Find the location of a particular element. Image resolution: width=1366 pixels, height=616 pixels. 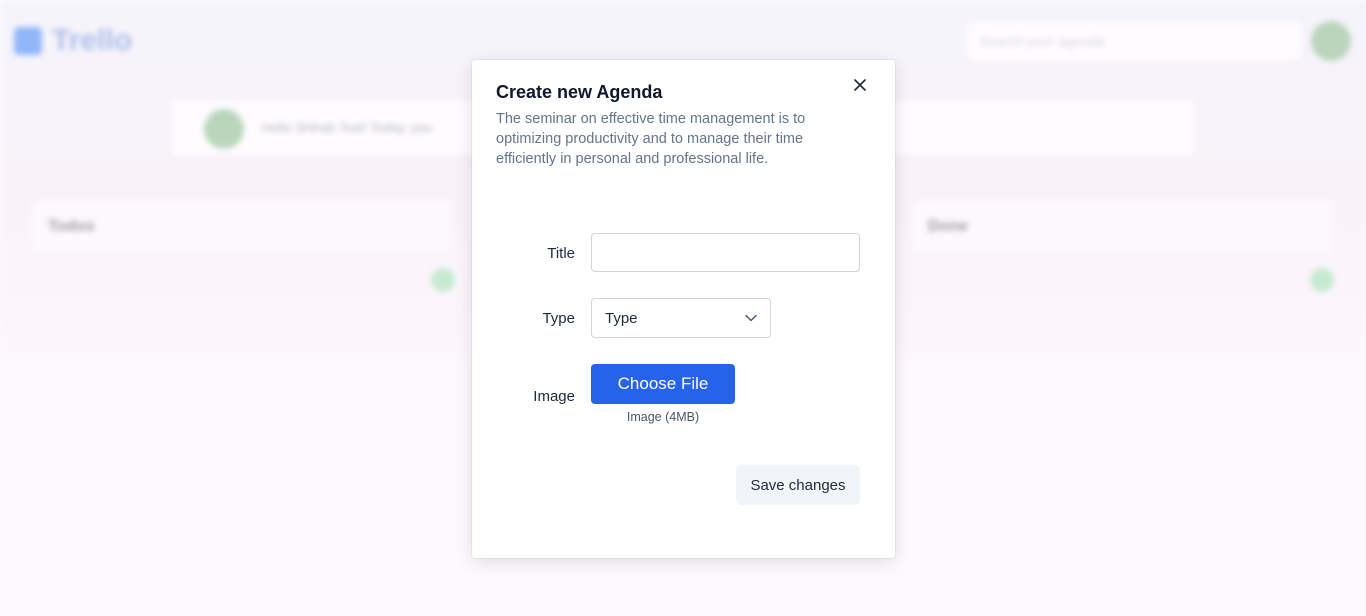

chevron-down-icon is located at coordinates (751, 318).